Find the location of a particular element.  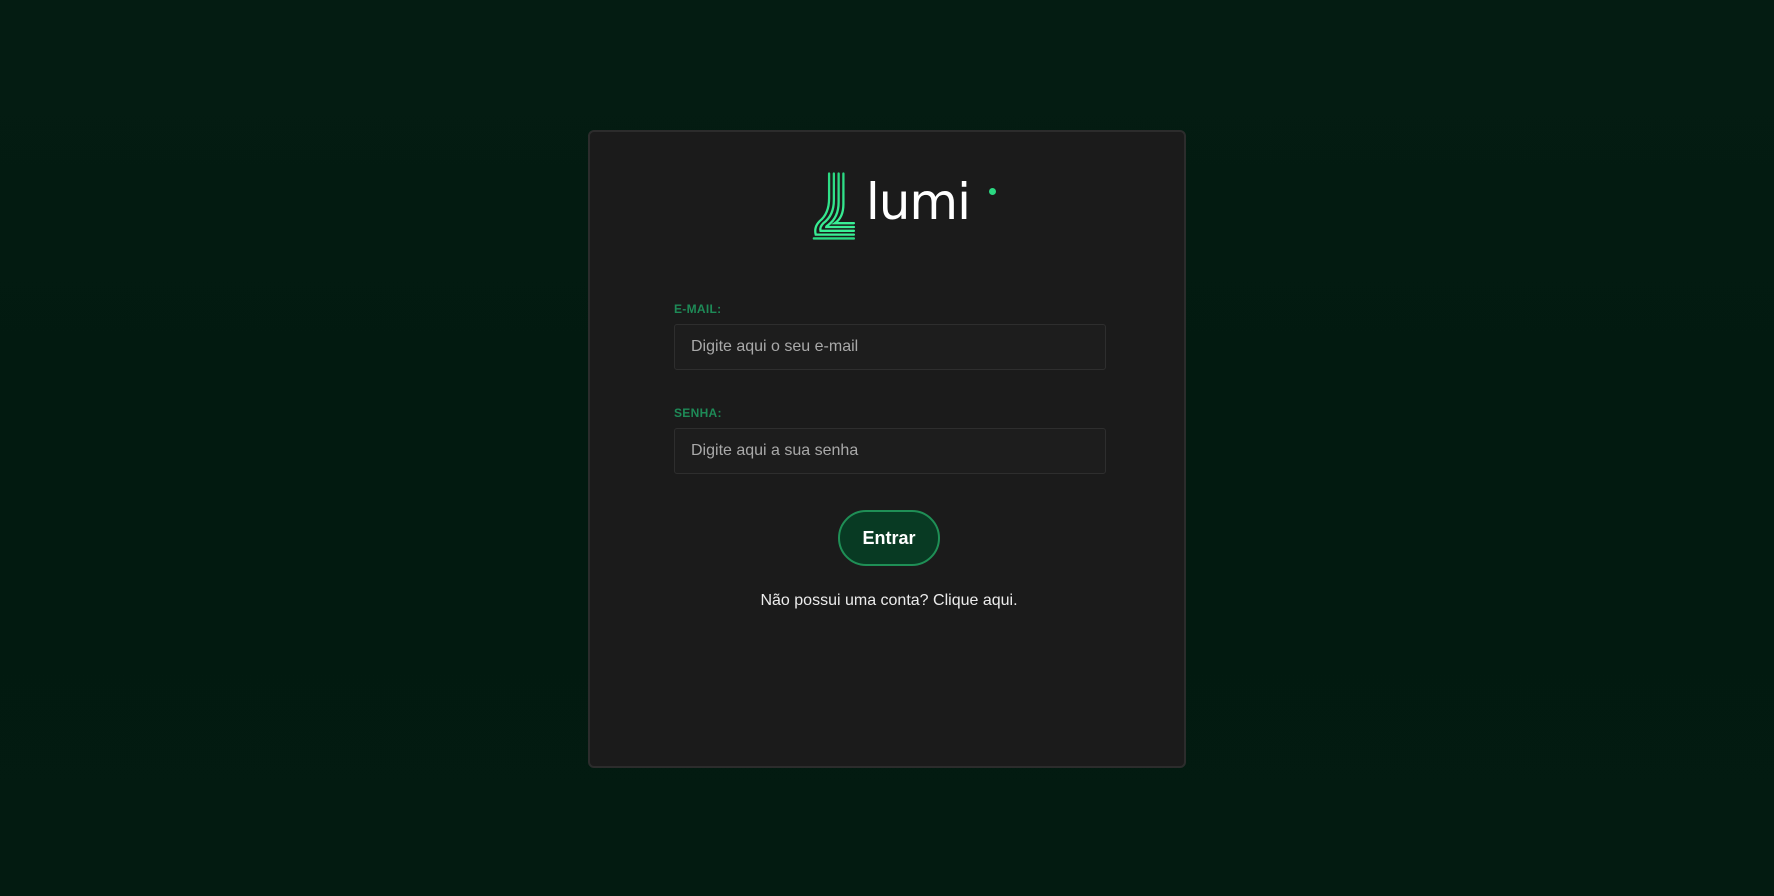

password-input is located at coordinates (890, 451).